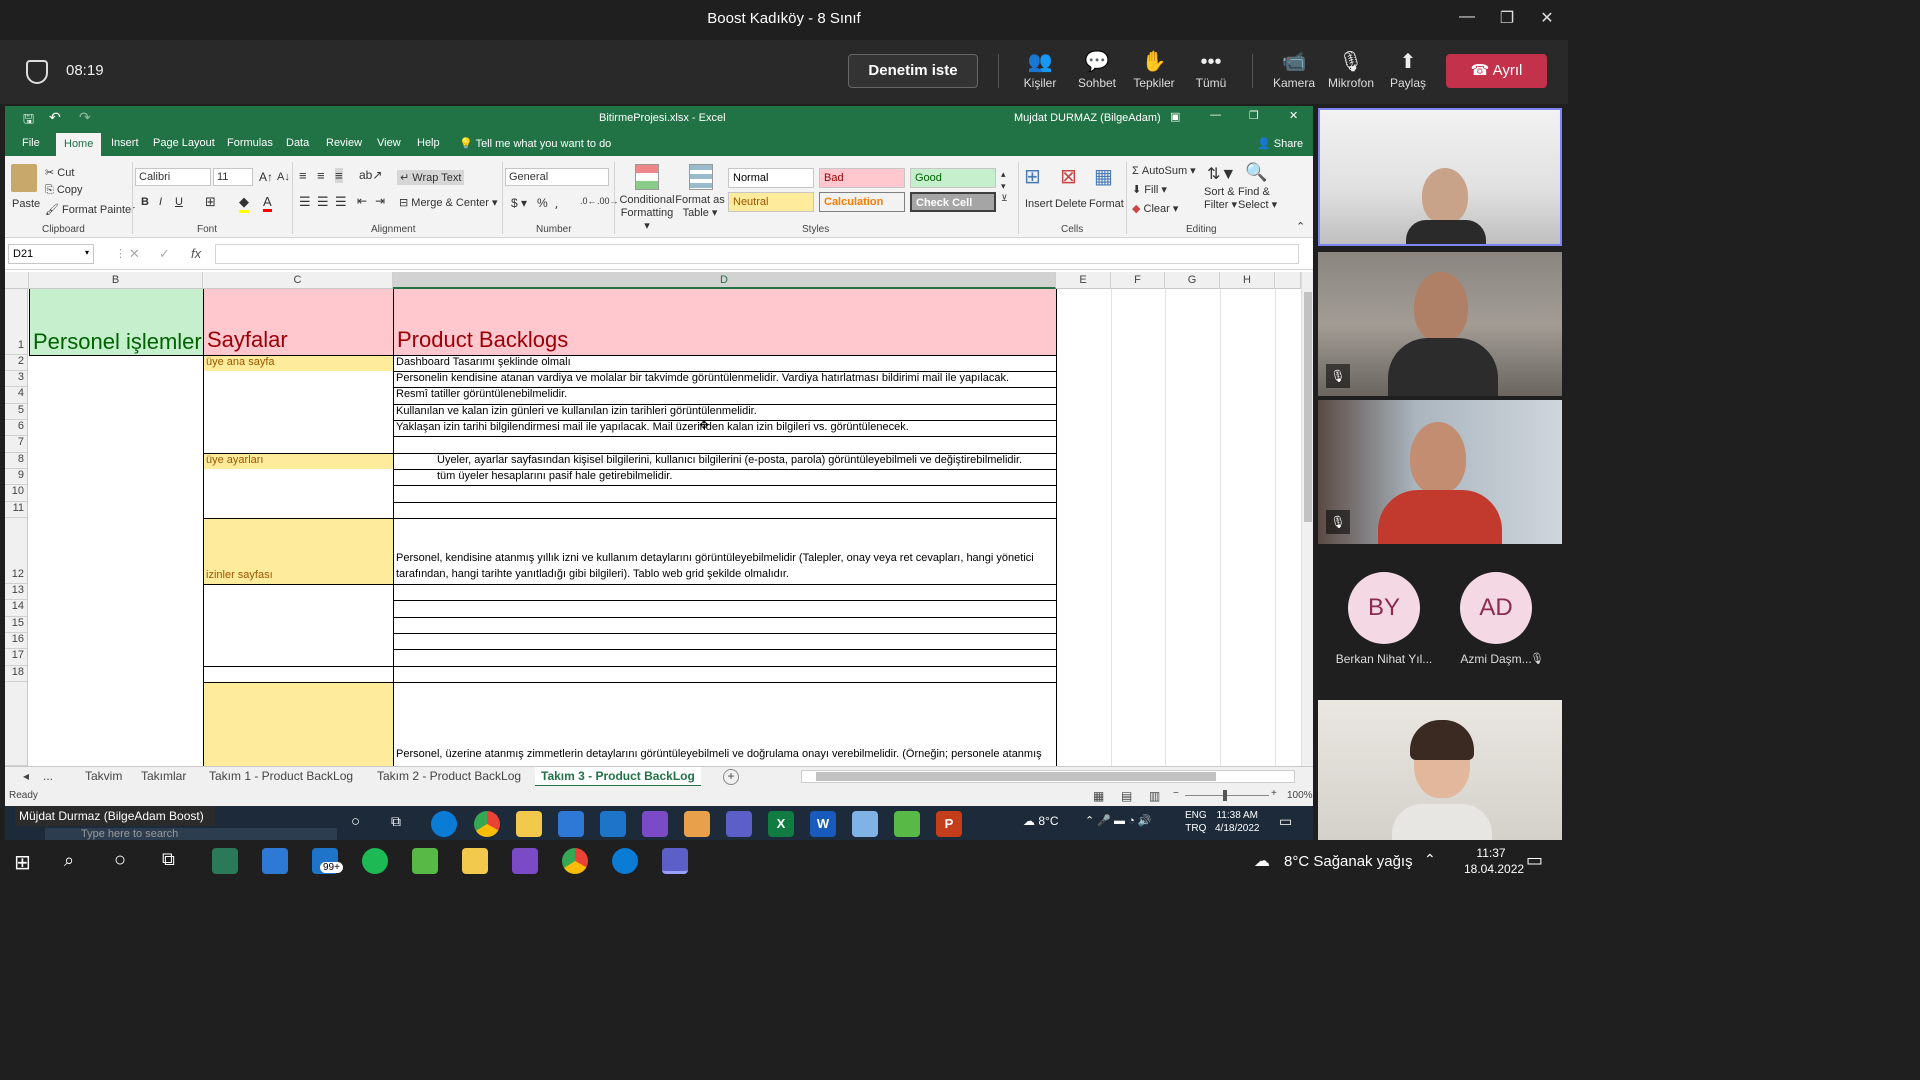 The height and width of the screenshot is (1080, 1920). I want to click on remote-search-box: Type here to search, so click(191, 834).